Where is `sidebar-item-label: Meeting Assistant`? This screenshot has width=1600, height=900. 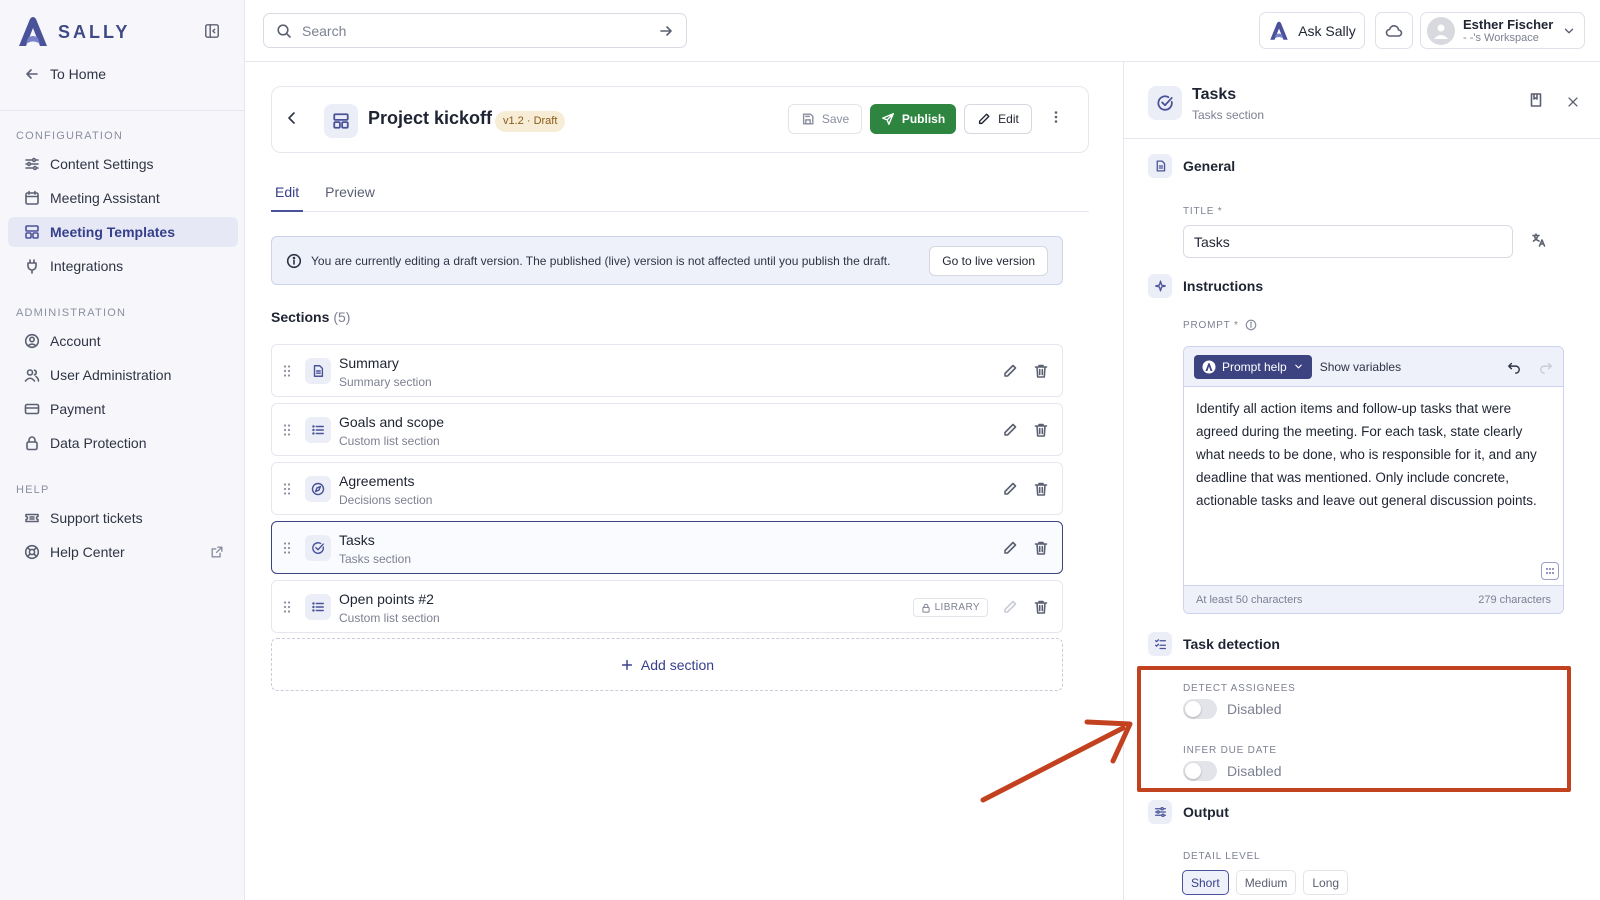
sidebar-item-label: Meeting Assistant is located at coordinates (105, 198).